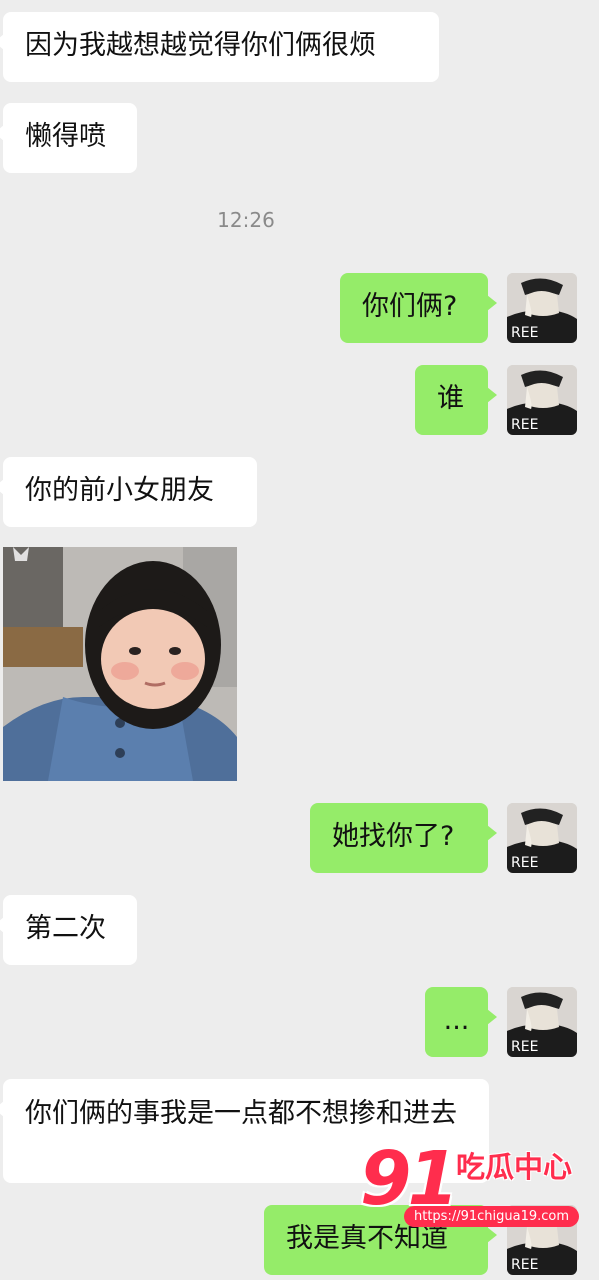  What do you see at coordinates (200, 45) in the screenshot?
I see `message-text: 因为我越想越觉得你们俩很烦` at bounding box center [200, 45].